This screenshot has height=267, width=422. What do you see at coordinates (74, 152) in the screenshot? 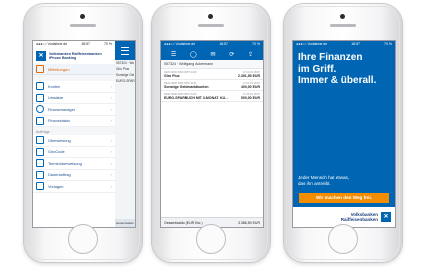
I see `menu-item-girocode: GiroCode ›` at bounding box center [74, 152].